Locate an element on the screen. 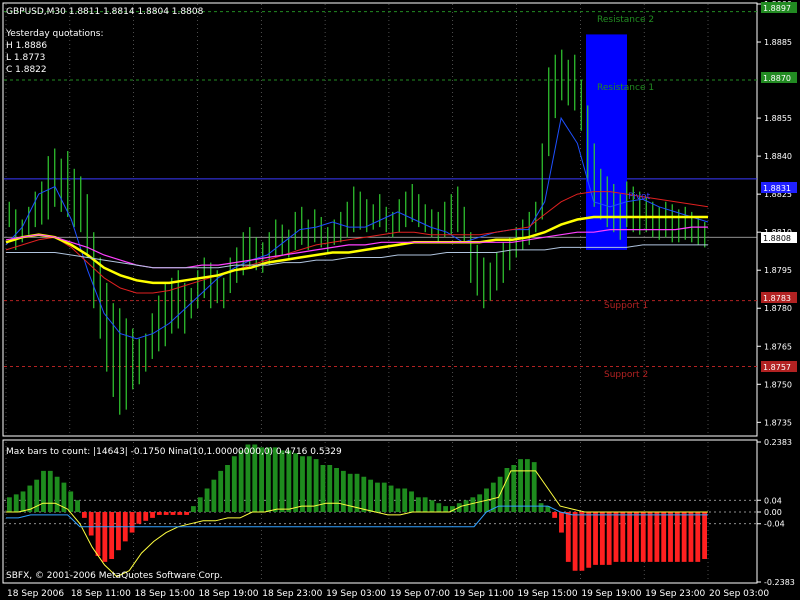  pivot-tag: 1.8831 is located at coordinates (777, 188).